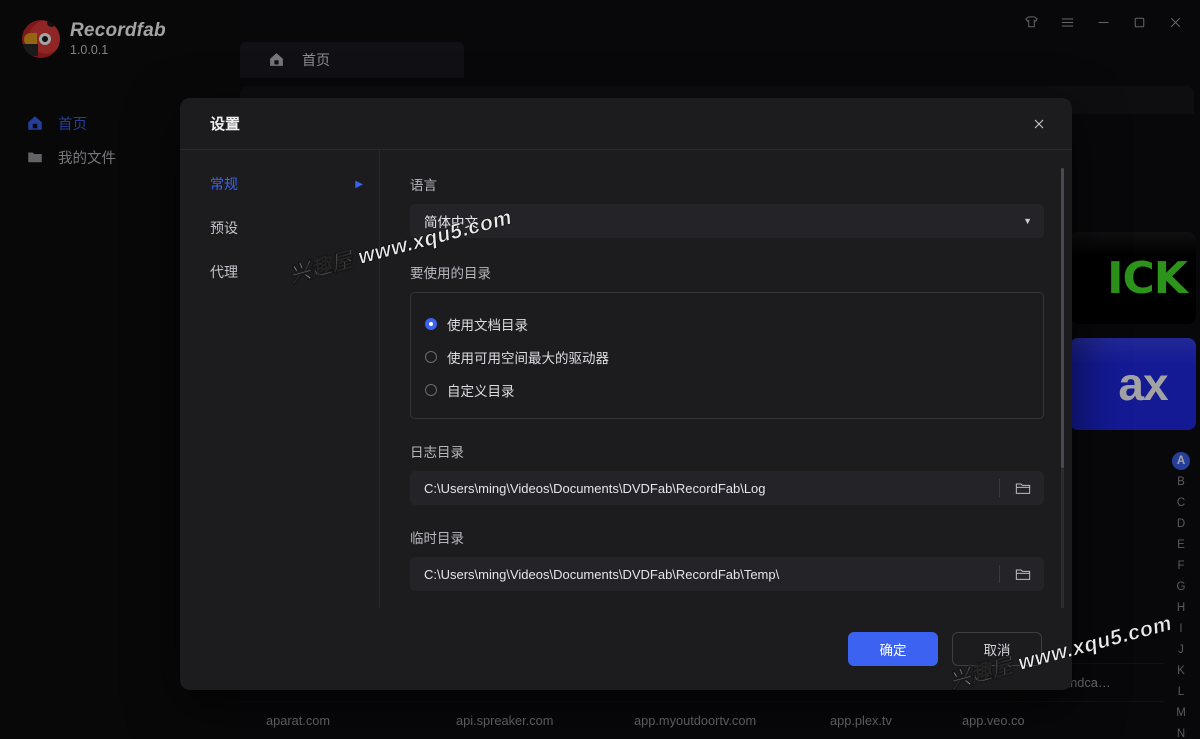 The height and width of the screenshot is (739, 1200). Describe the element at coordinates (727, 389) in the screenshot. I see `radio-custom-dir: 自定义目录` at that location.